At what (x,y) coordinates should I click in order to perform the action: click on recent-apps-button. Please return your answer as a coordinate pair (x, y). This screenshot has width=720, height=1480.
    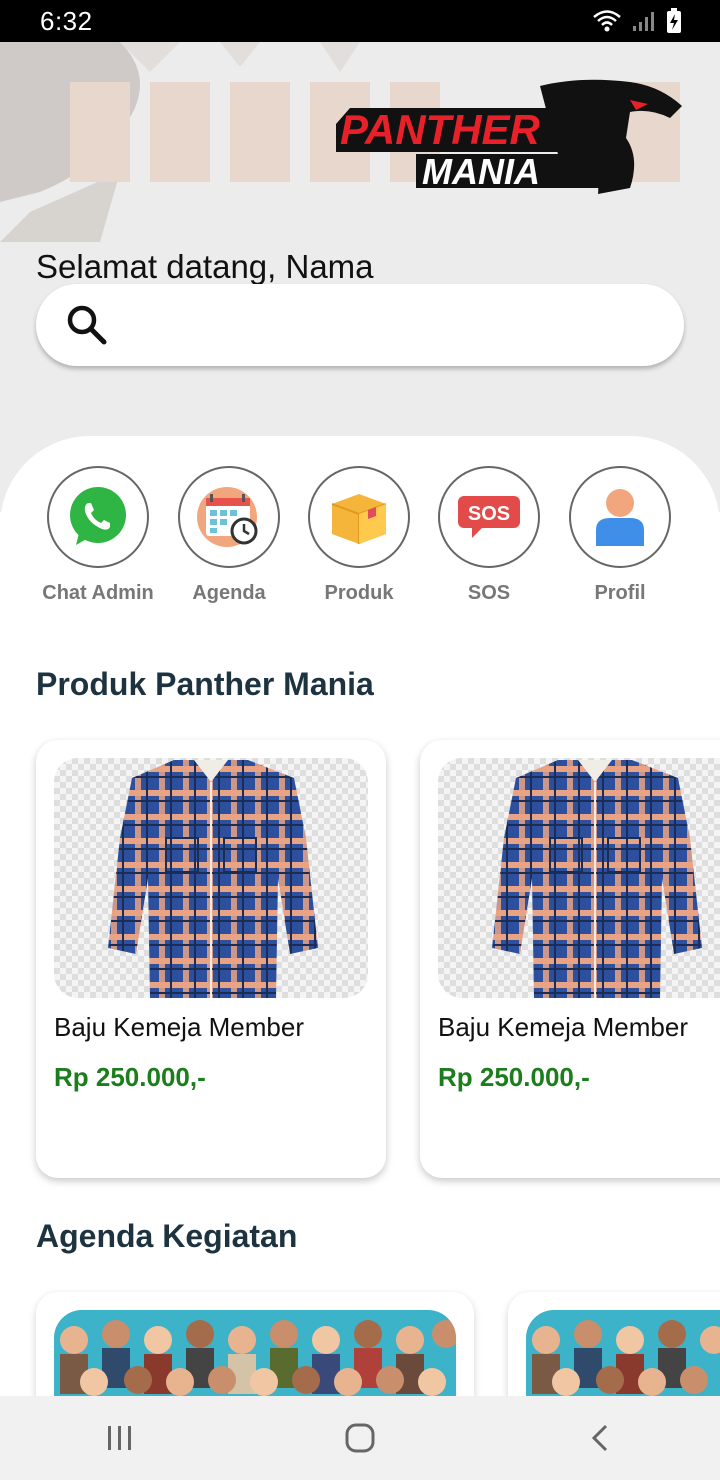
    Looking at the image, I should click on (120, 1438).